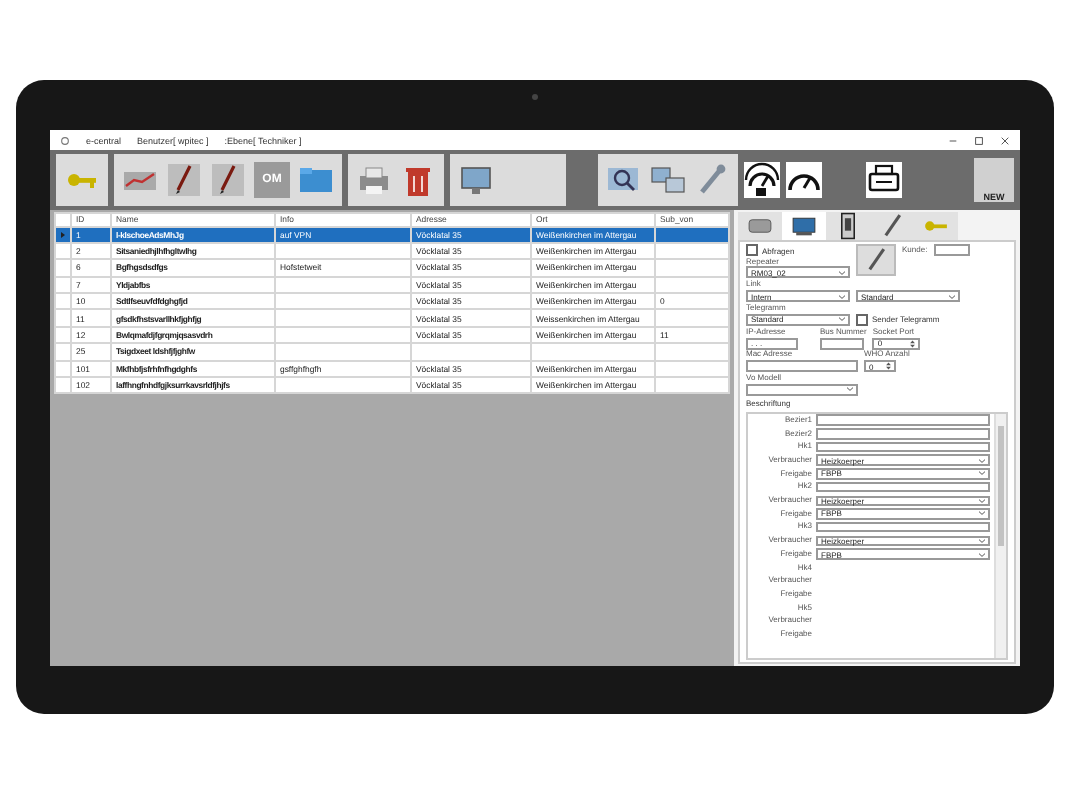 This screenshot has height=800, width=1068. What do you see at coordinates (802, 389) in the screenshot?
I see `dropdown` at bounding box center [802, 389].